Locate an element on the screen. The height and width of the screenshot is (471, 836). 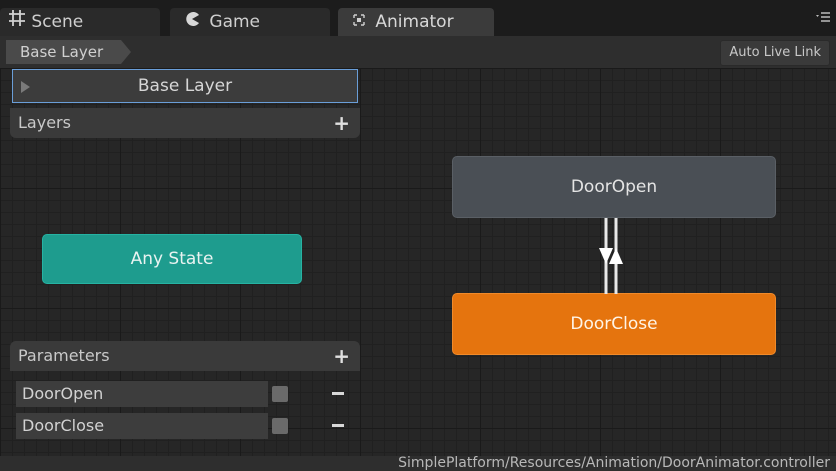
add-layer-button: + is located at coordinates (341, 123).